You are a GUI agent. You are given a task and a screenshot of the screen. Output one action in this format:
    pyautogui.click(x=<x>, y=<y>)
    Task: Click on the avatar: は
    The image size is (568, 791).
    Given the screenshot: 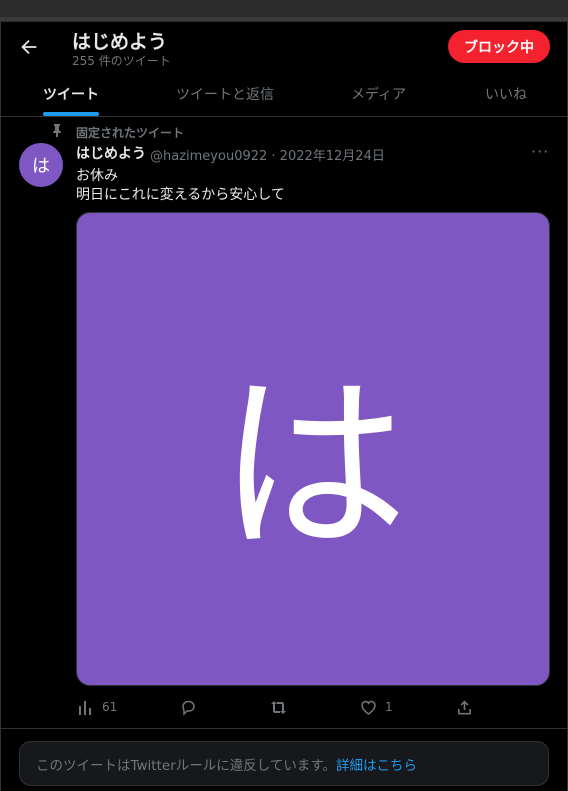 What is the action you would take?
    pyautogui.click(x=41, y=165)
    